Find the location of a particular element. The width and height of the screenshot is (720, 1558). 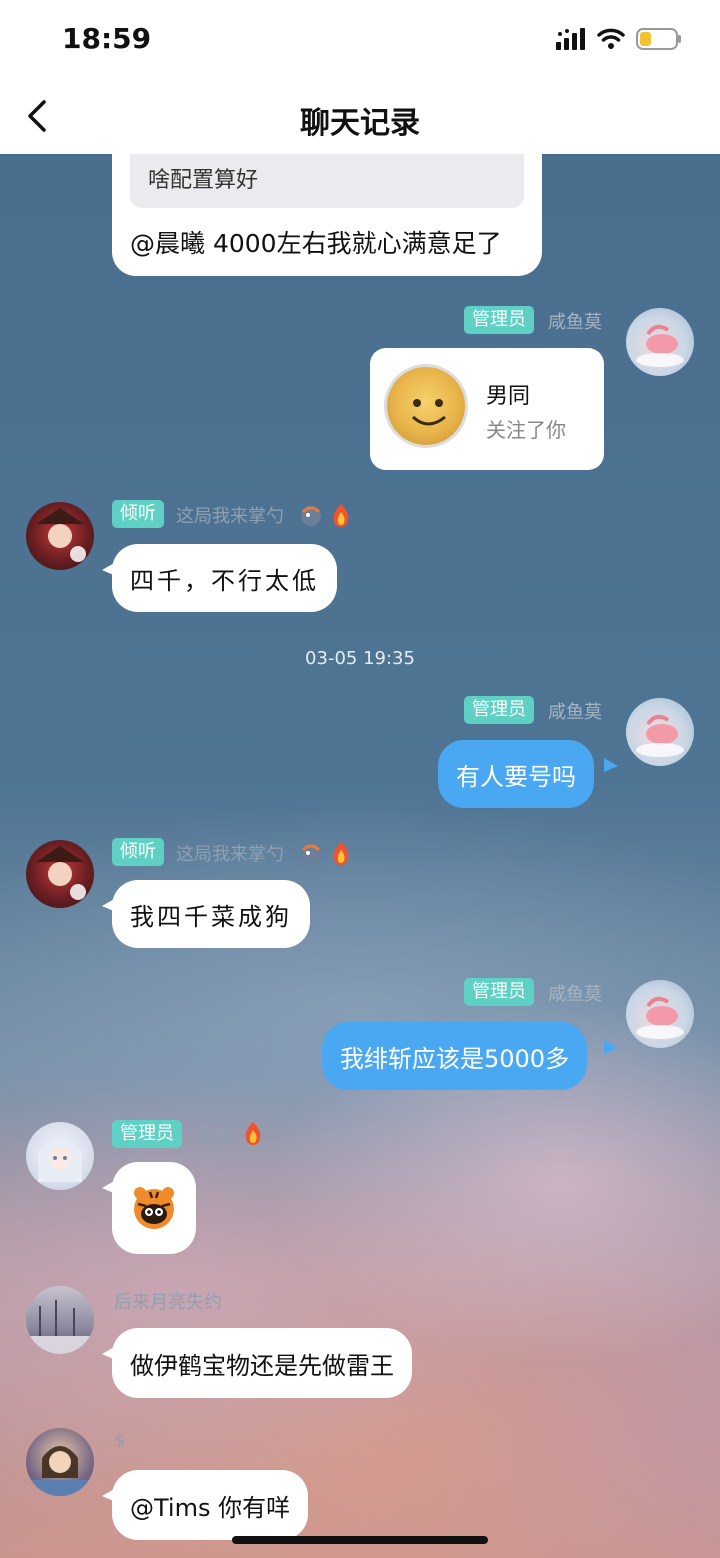

nav-bar: 聊天记录 is located at coordinates (360, 117).